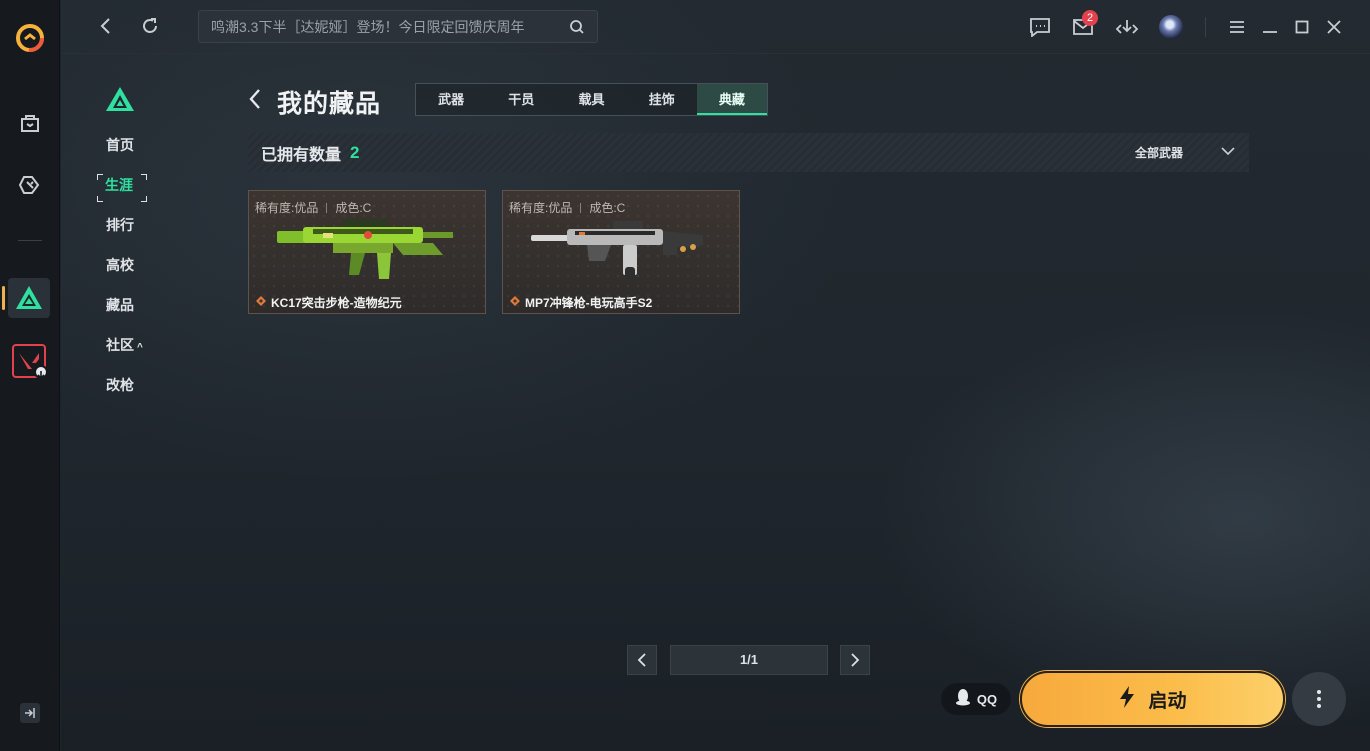  I want to click on nav-item-home: 首页, so click(124, 152).